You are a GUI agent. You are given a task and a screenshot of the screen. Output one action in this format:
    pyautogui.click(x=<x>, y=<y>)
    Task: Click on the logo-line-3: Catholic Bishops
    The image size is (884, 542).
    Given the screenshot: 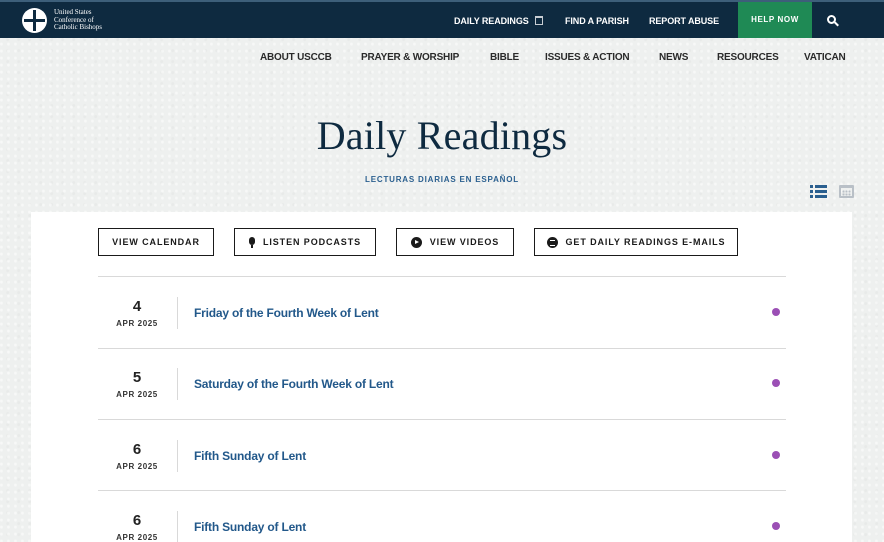 What is the action you would take?
    pyautogui.click(x=78, y=27)
    